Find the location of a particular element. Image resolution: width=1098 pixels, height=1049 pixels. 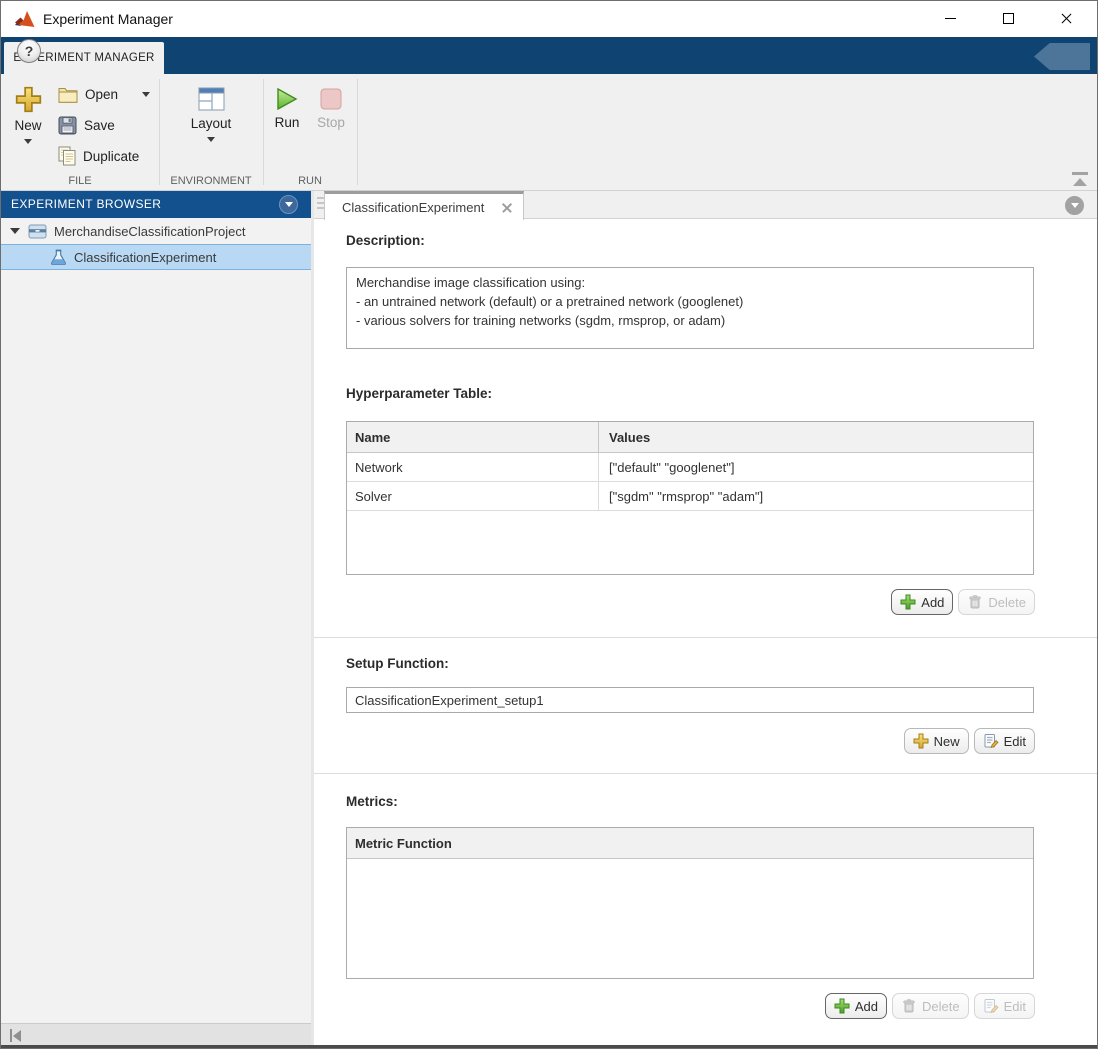

new-plus-icon is located at coordinates (28, 99).